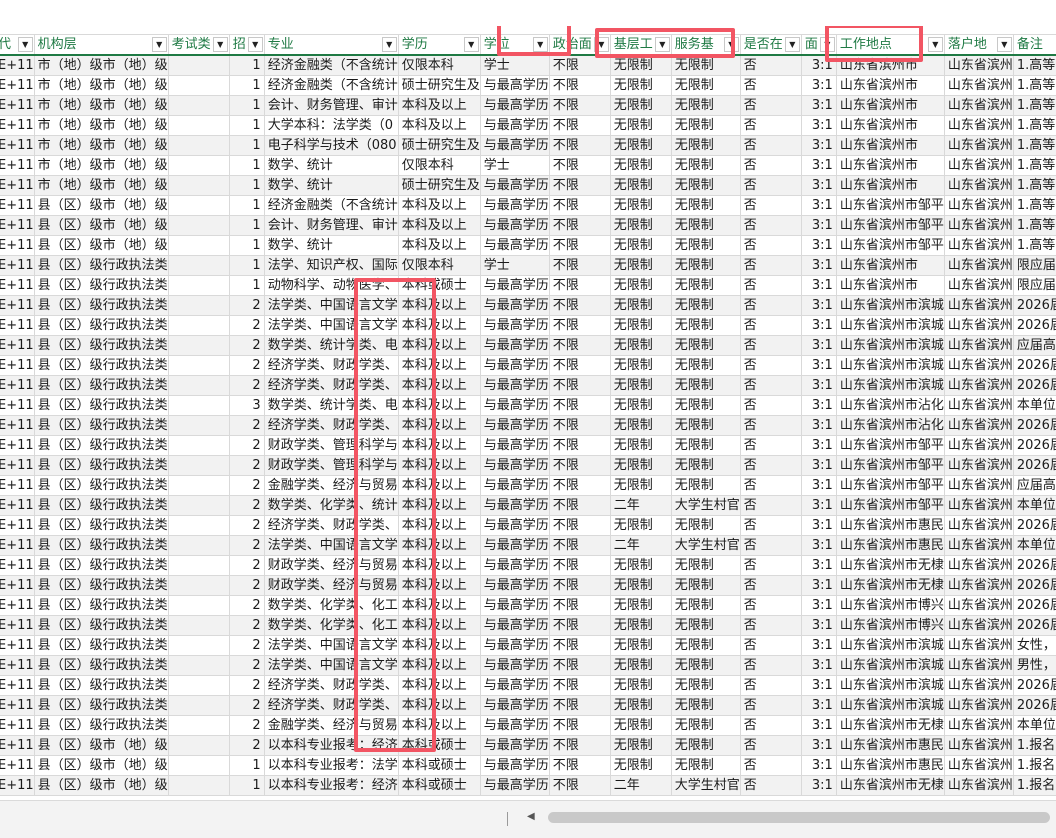 The image size is (1056, 838). What do you see at coordinates (439, 45) in the screenshot?
I see `column-header: 学历 ▼` at bounding box center [439, 45].